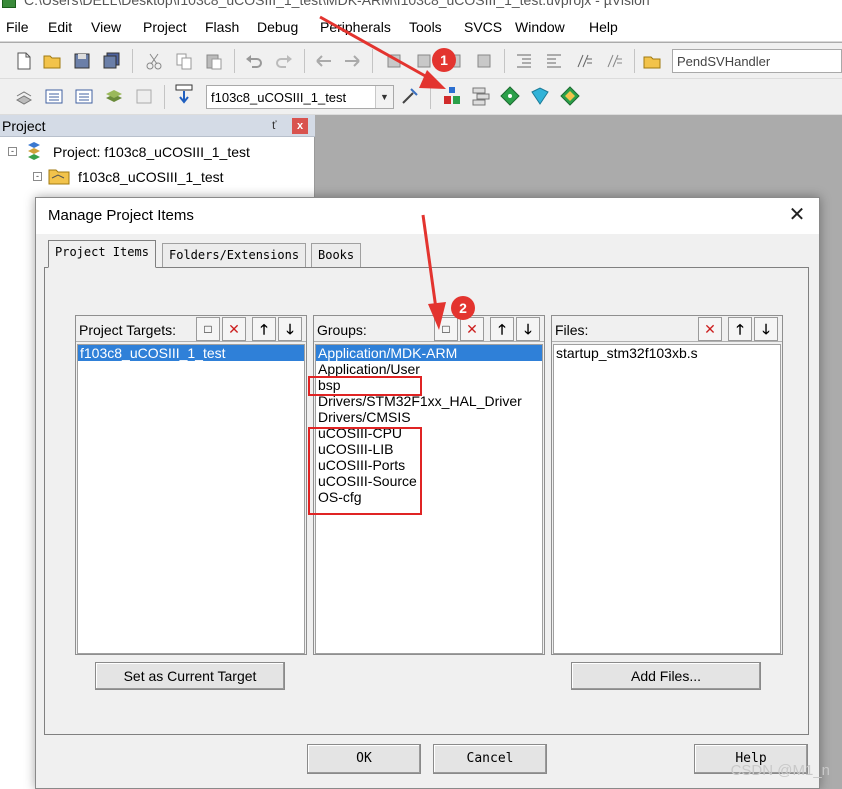 The width and height of the screenshot is (842, 789). What do you see at coordinates (54, 96) in the screenshot?
I see `build-icon` at bounding box center [54, 96].